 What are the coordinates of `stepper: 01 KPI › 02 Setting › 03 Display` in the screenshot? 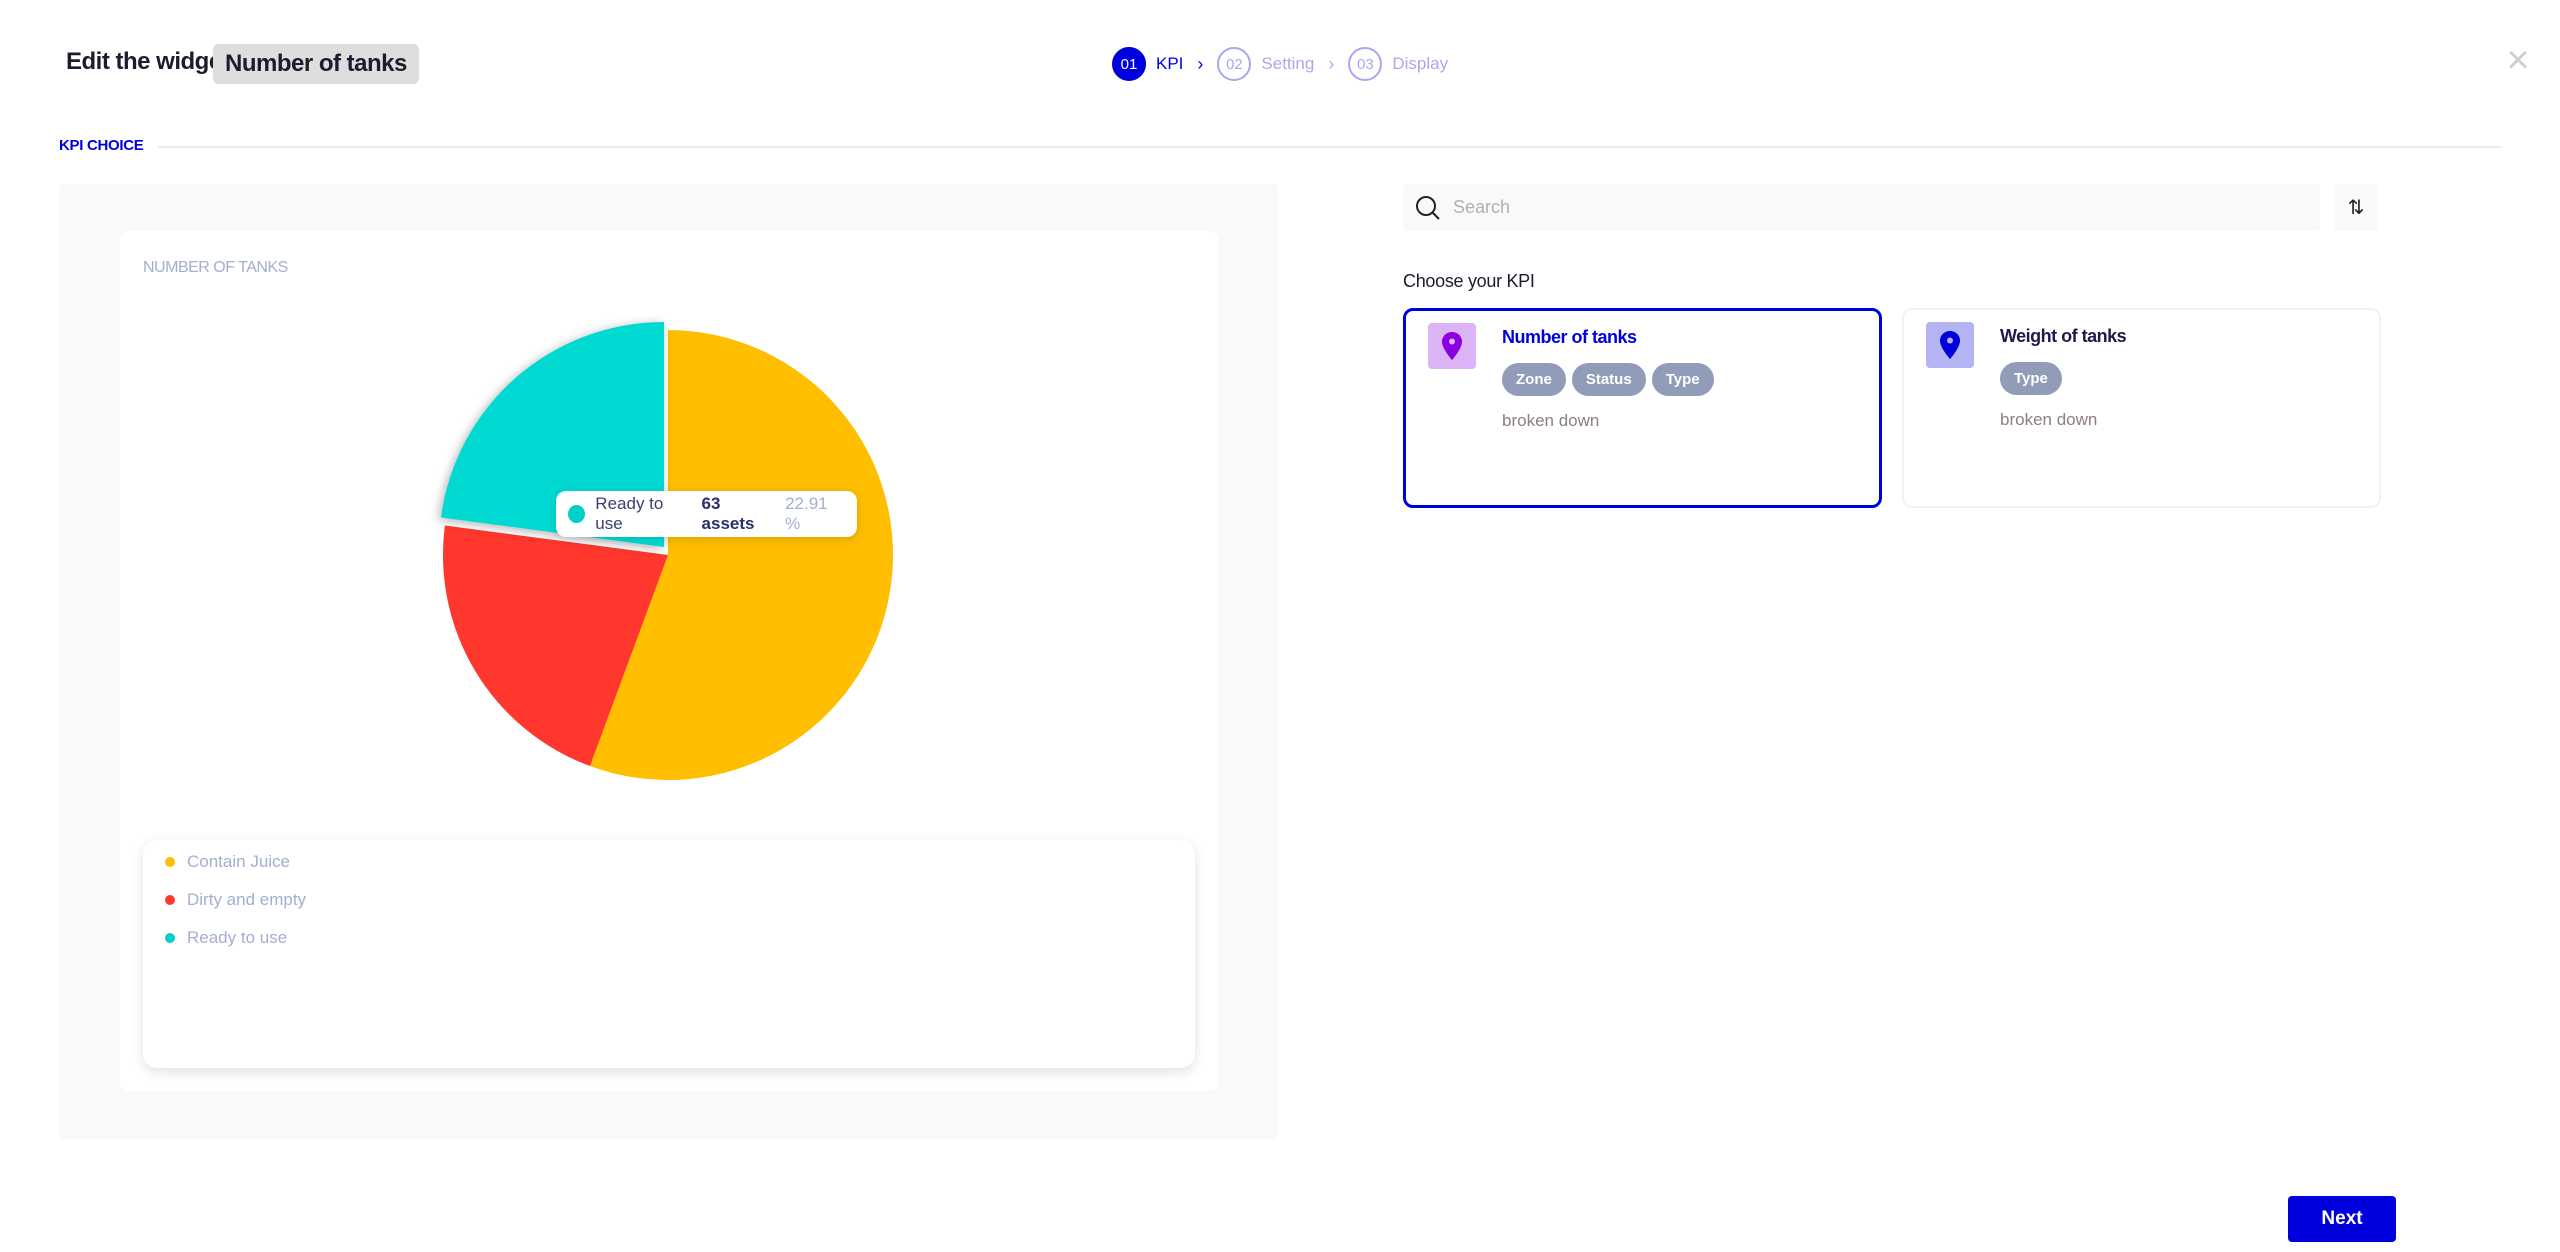 It's located at (1280, 64).